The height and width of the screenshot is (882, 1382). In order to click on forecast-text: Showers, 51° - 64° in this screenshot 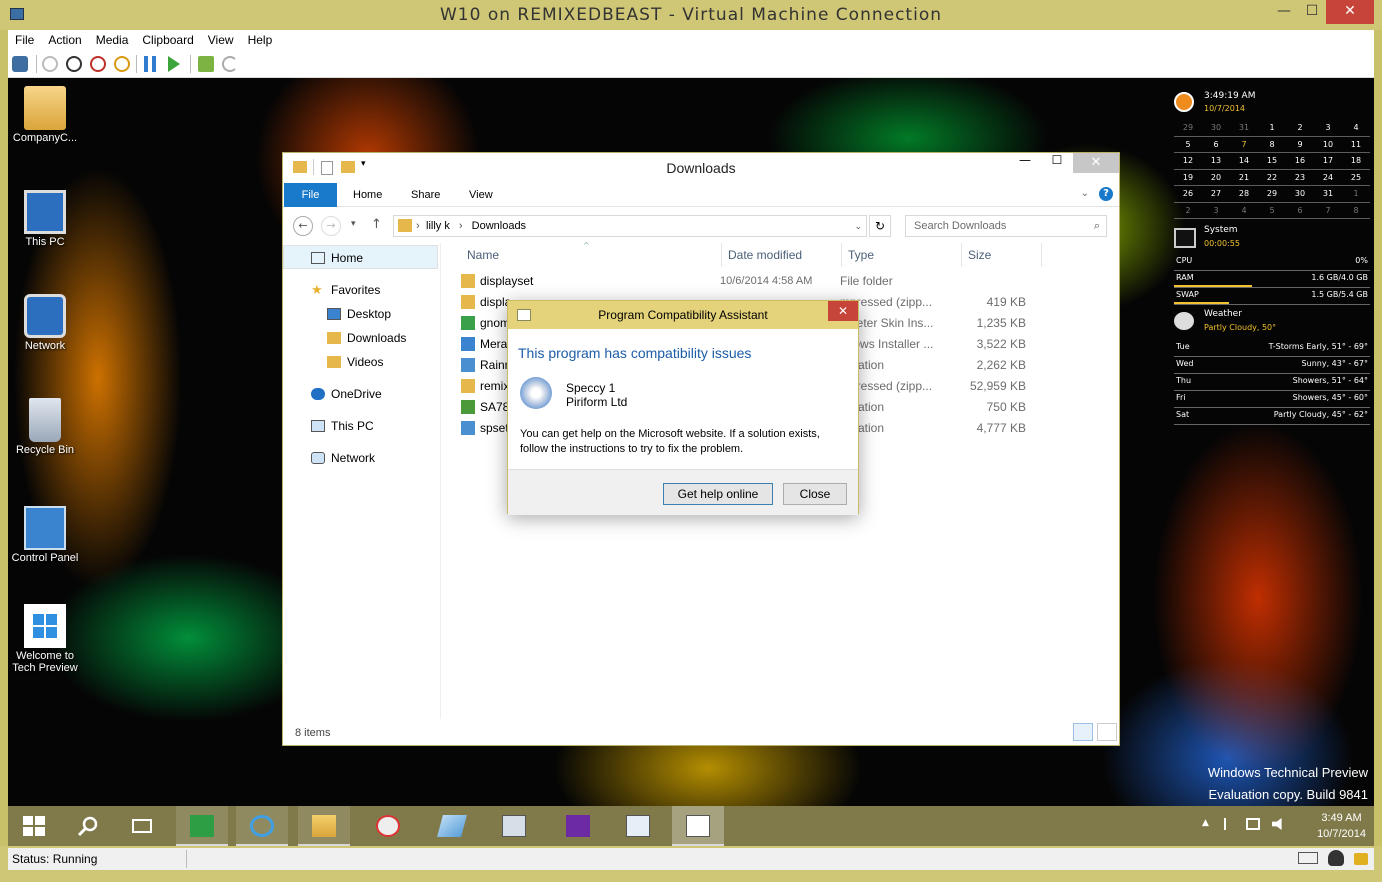, I will do `click(1330, 380)`.